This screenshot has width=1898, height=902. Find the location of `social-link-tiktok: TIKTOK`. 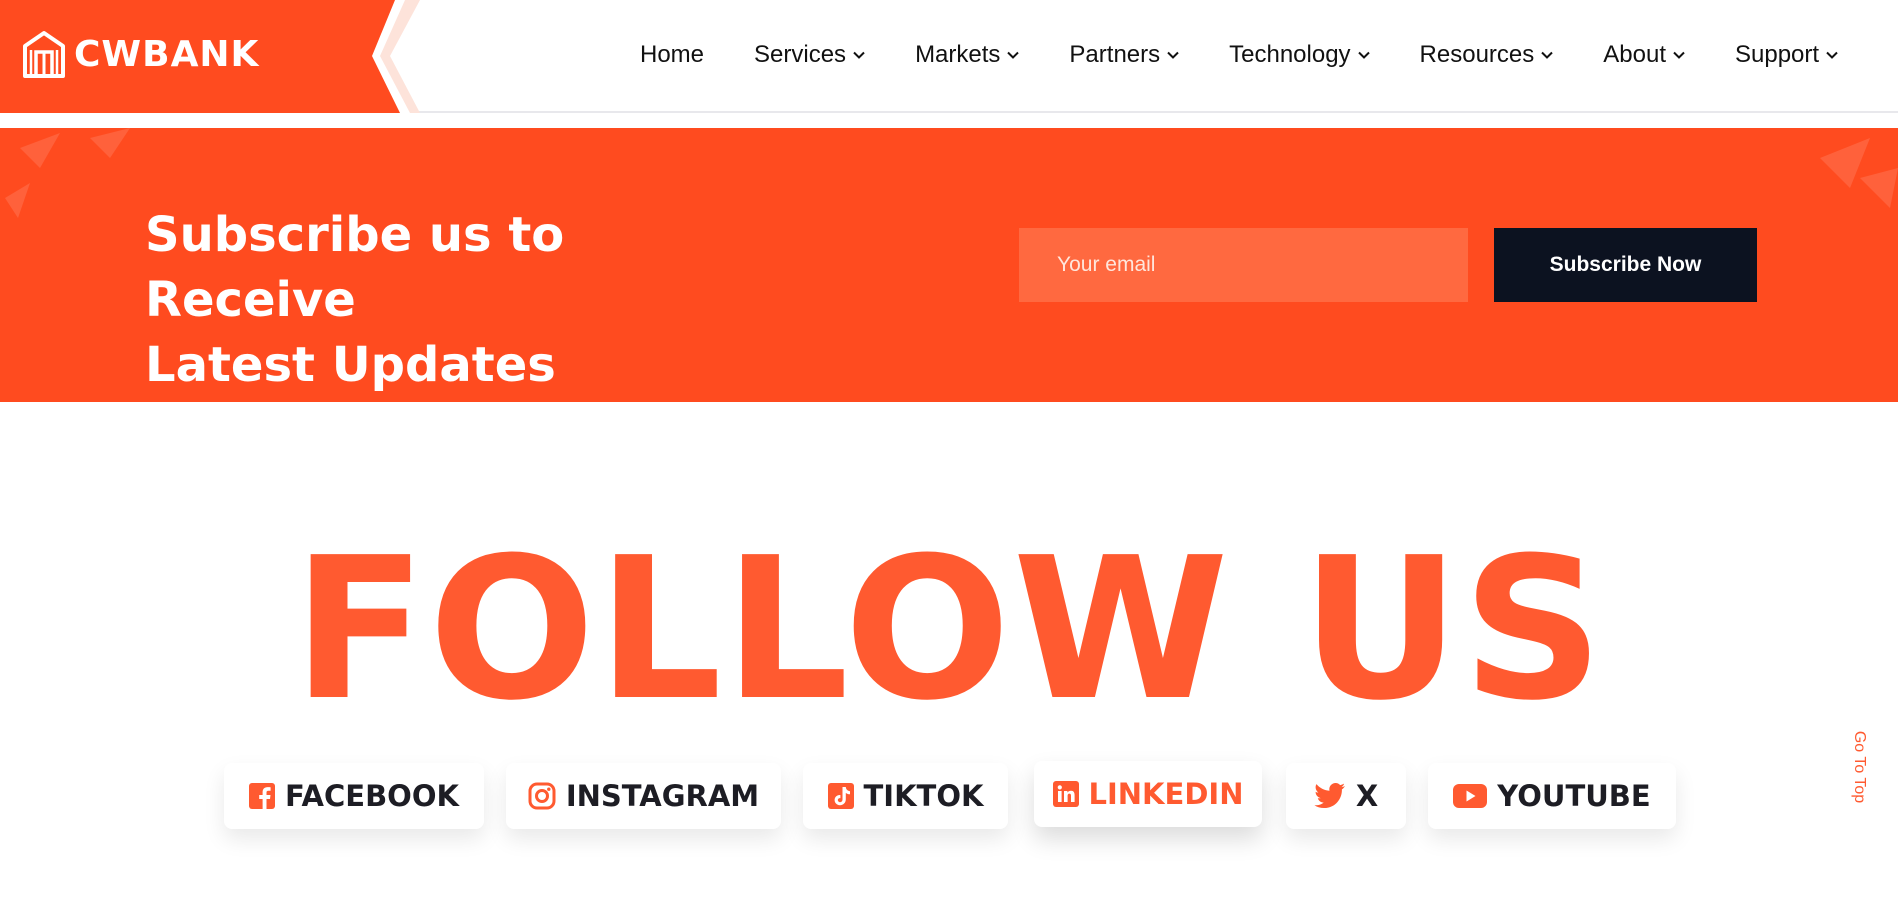

social-link-tiktok: TIKTOK is located at coordinates (905, 796).